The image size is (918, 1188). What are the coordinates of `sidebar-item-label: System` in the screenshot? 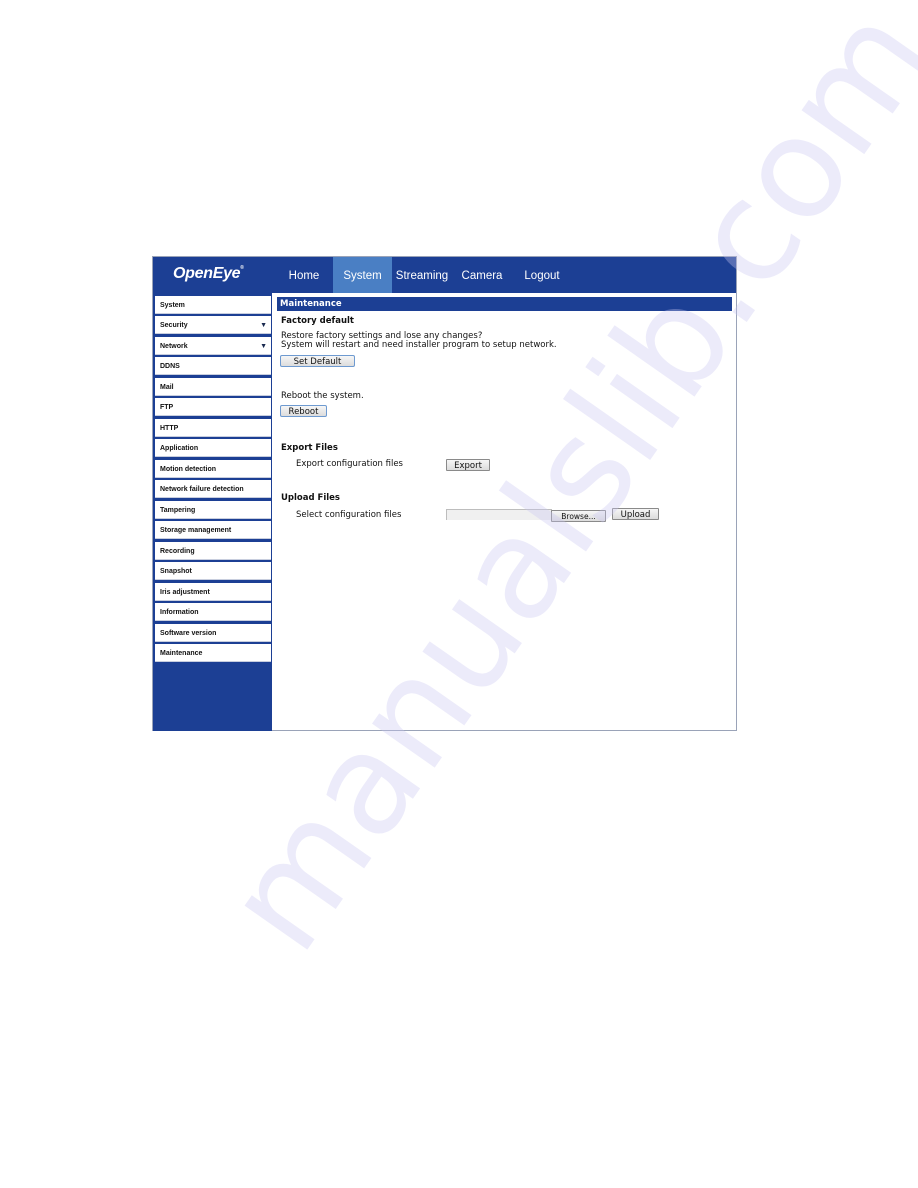 It's located at (172, 305).